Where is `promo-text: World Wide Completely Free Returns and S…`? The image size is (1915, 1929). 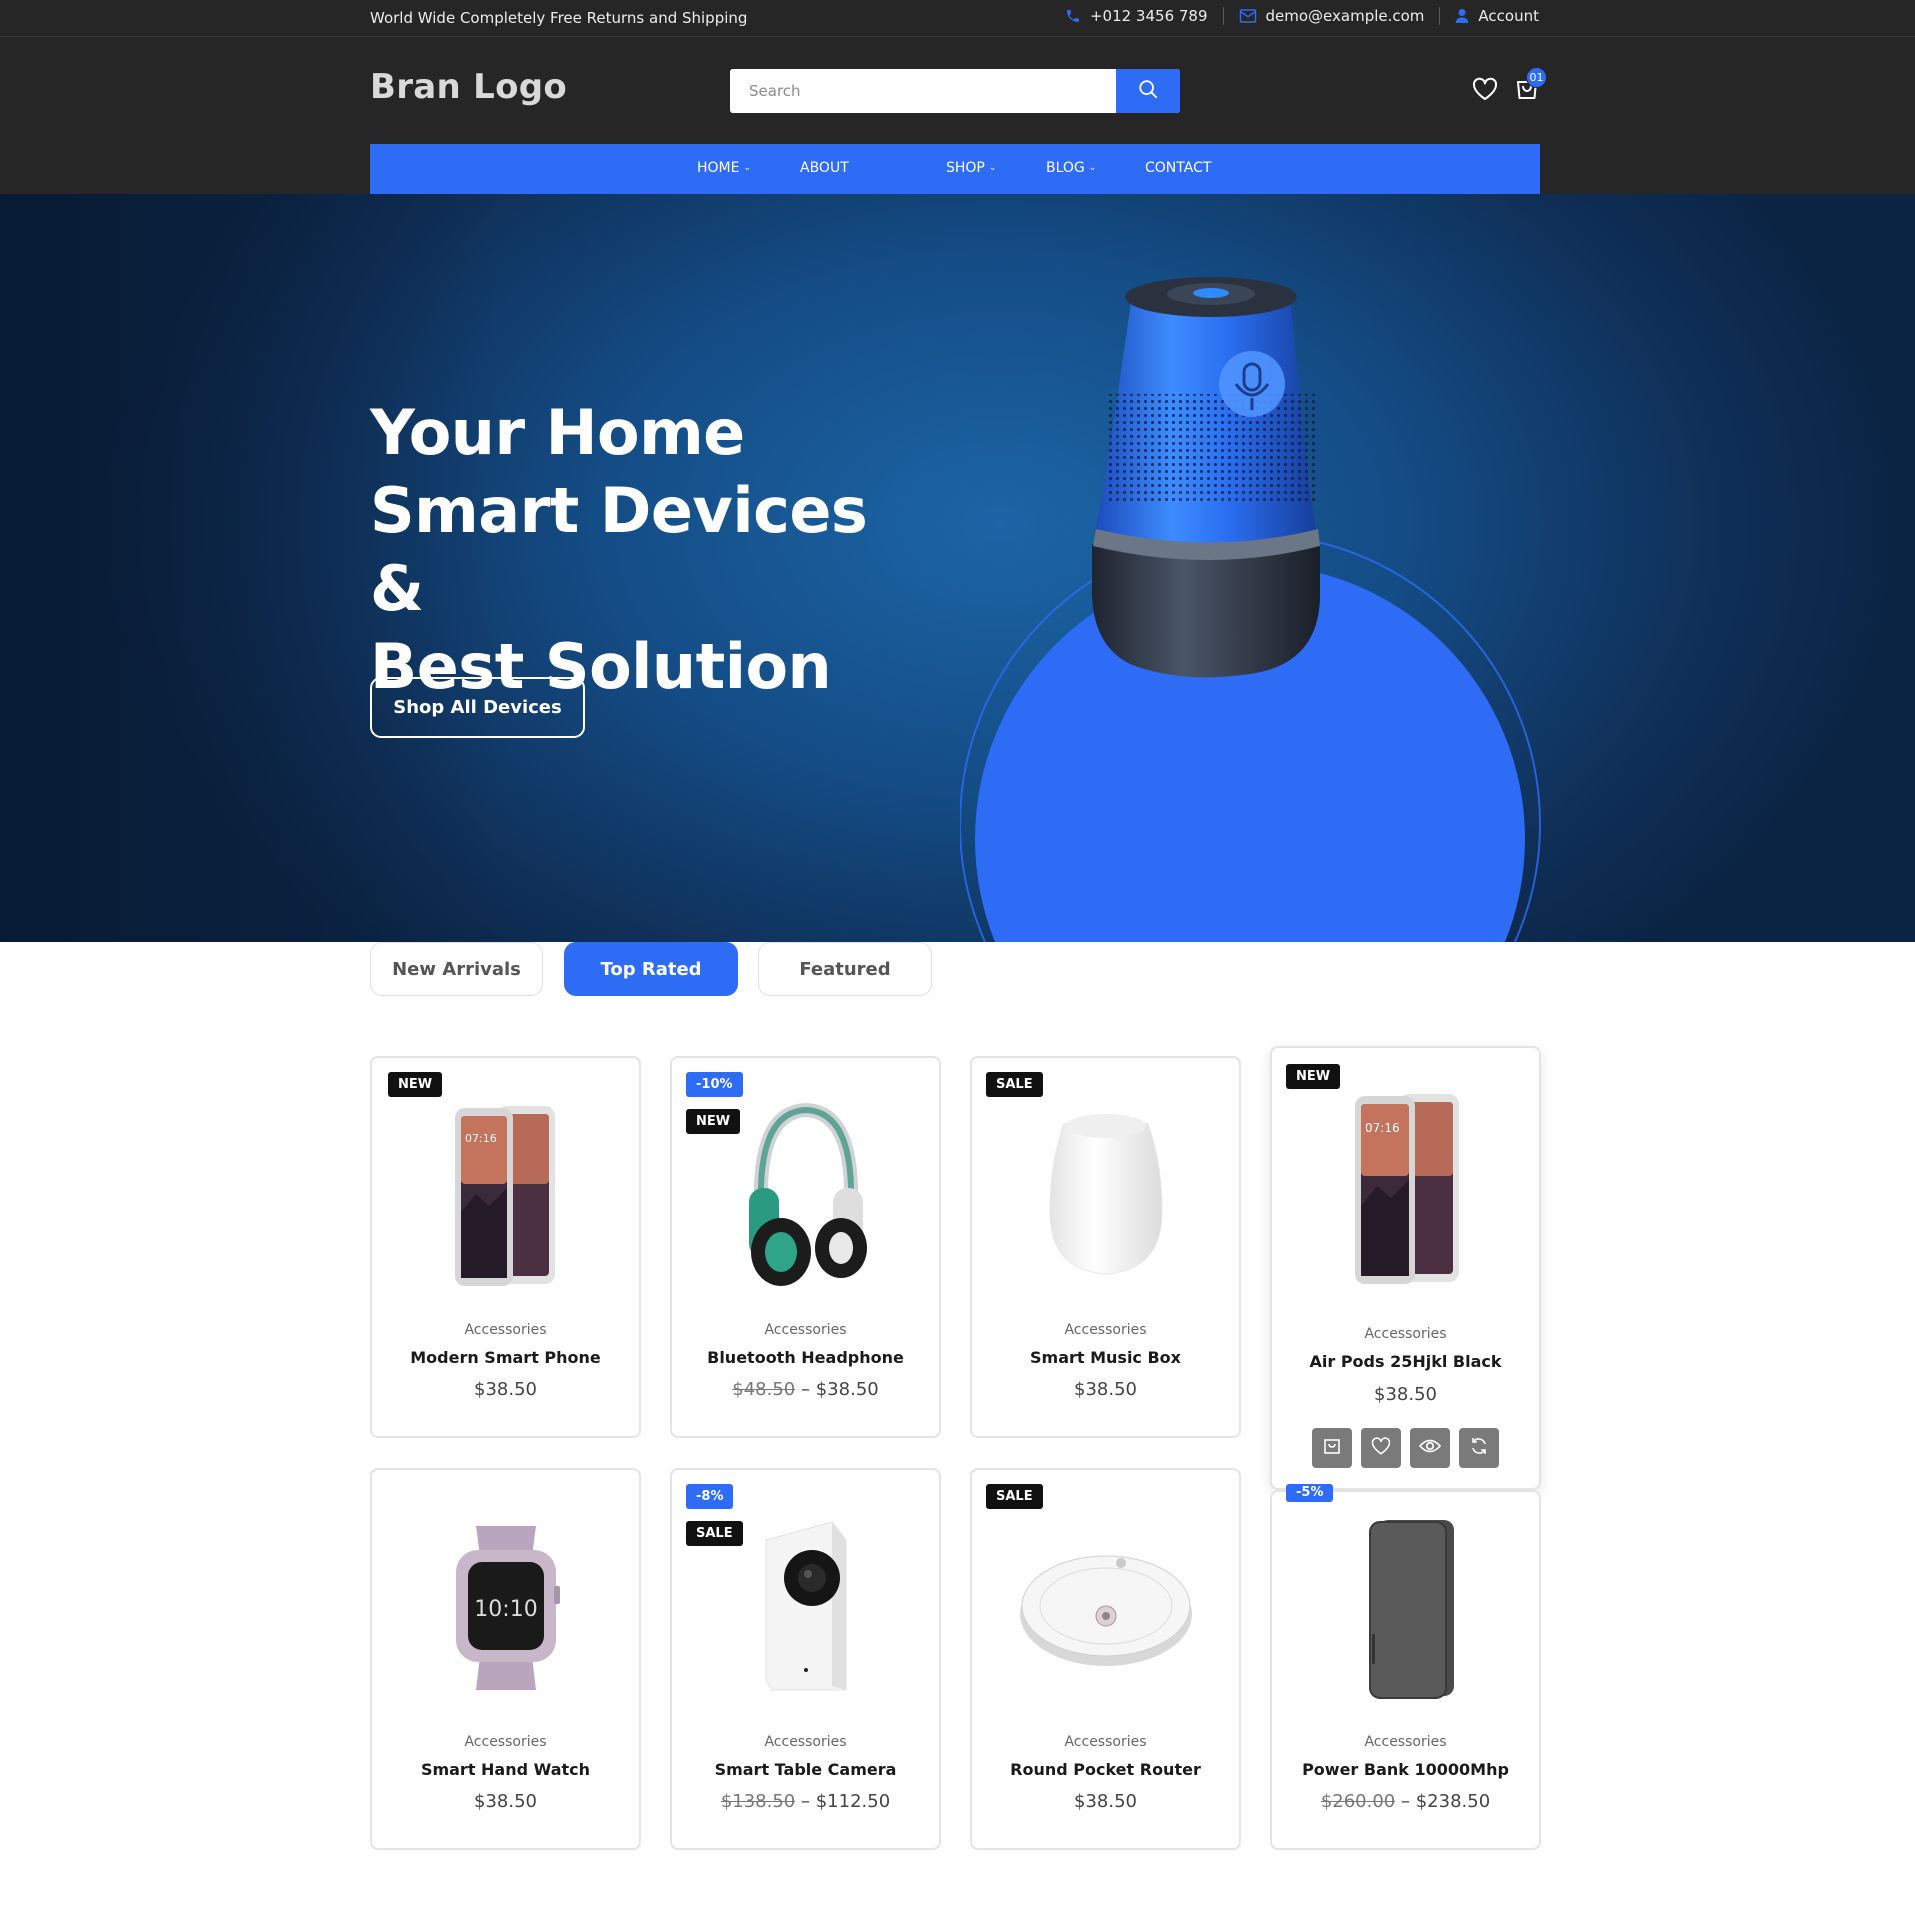
promo-text: World Wide Completely Free Returns and S… is located at coordinates (559, 18).